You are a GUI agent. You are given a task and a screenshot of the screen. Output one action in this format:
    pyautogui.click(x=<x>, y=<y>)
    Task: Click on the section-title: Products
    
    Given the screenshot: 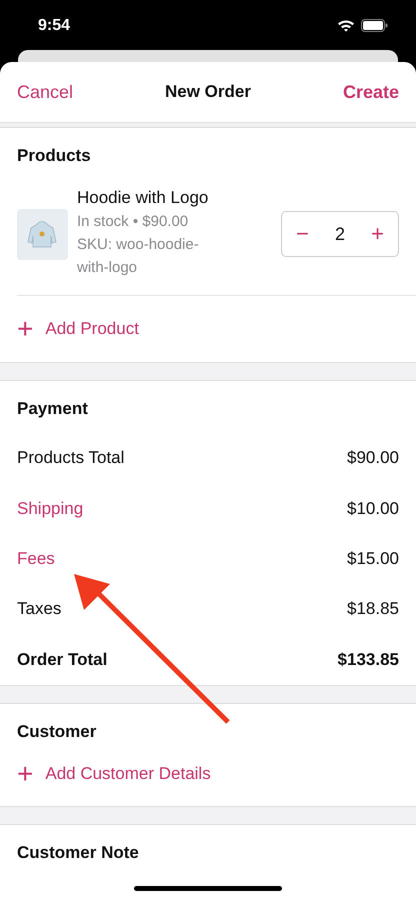 What is the action you would take?
    pyautogui.click(x=54, y=155)
    